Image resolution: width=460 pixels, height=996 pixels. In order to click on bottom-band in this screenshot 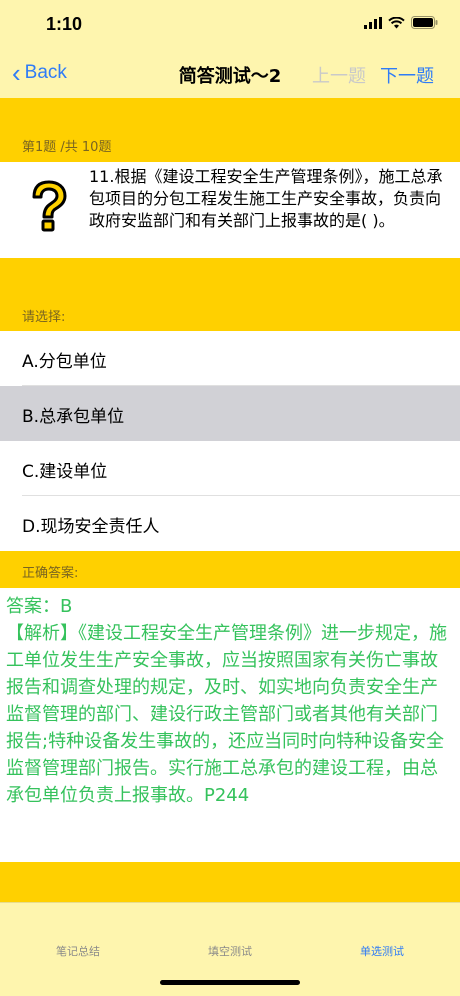, I will do `click(230, 882)`.